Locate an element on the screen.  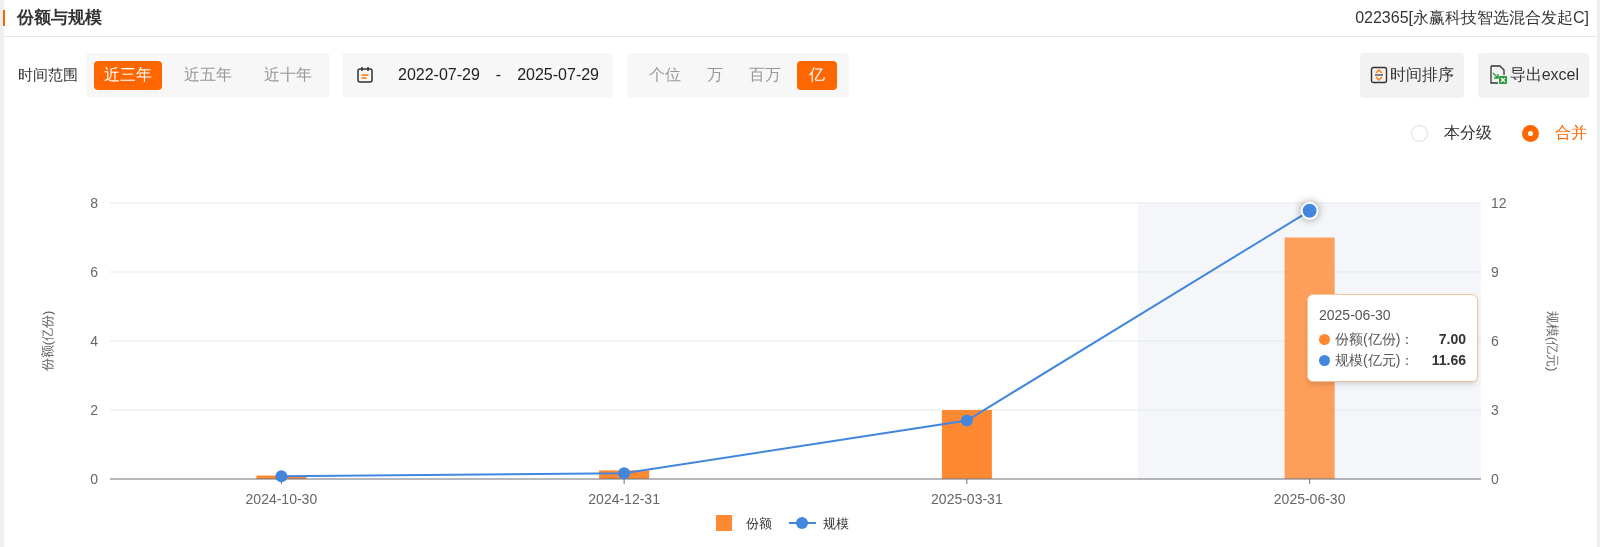
unit-tab: 万 is located at coordinates (715, 75).